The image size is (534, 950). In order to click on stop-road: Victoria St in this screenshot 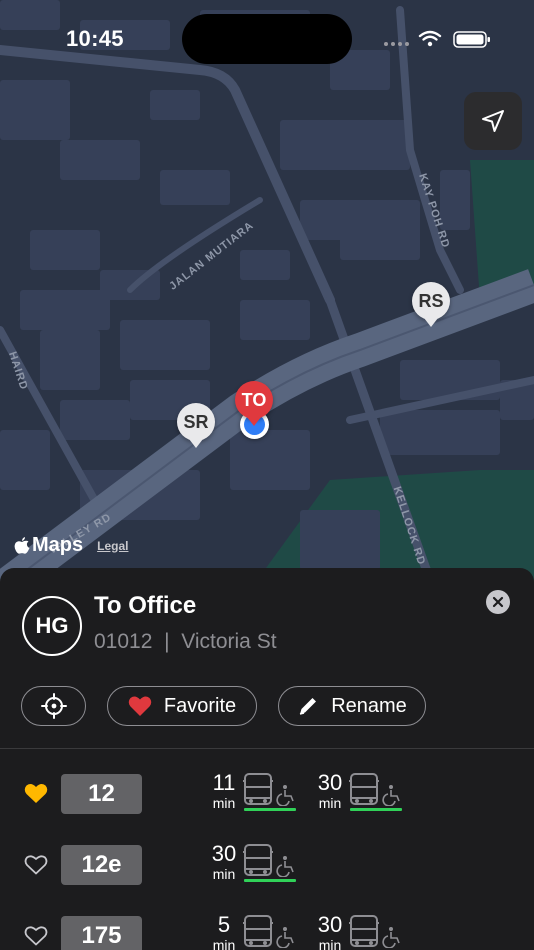, I will do `click(229, 641)`.